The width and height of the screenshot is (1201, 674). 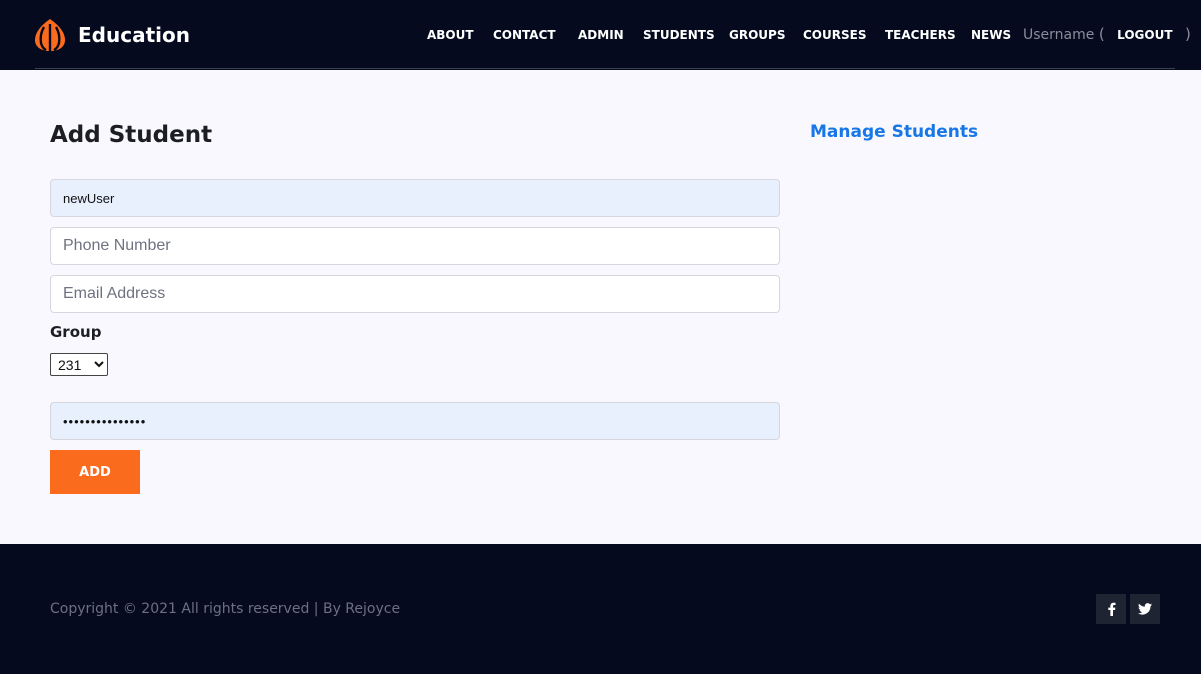 What do you see at coordinates (450, 35) in the screenshot?
I see `nav-about: ABOUT` at bounding box center [450, 35].